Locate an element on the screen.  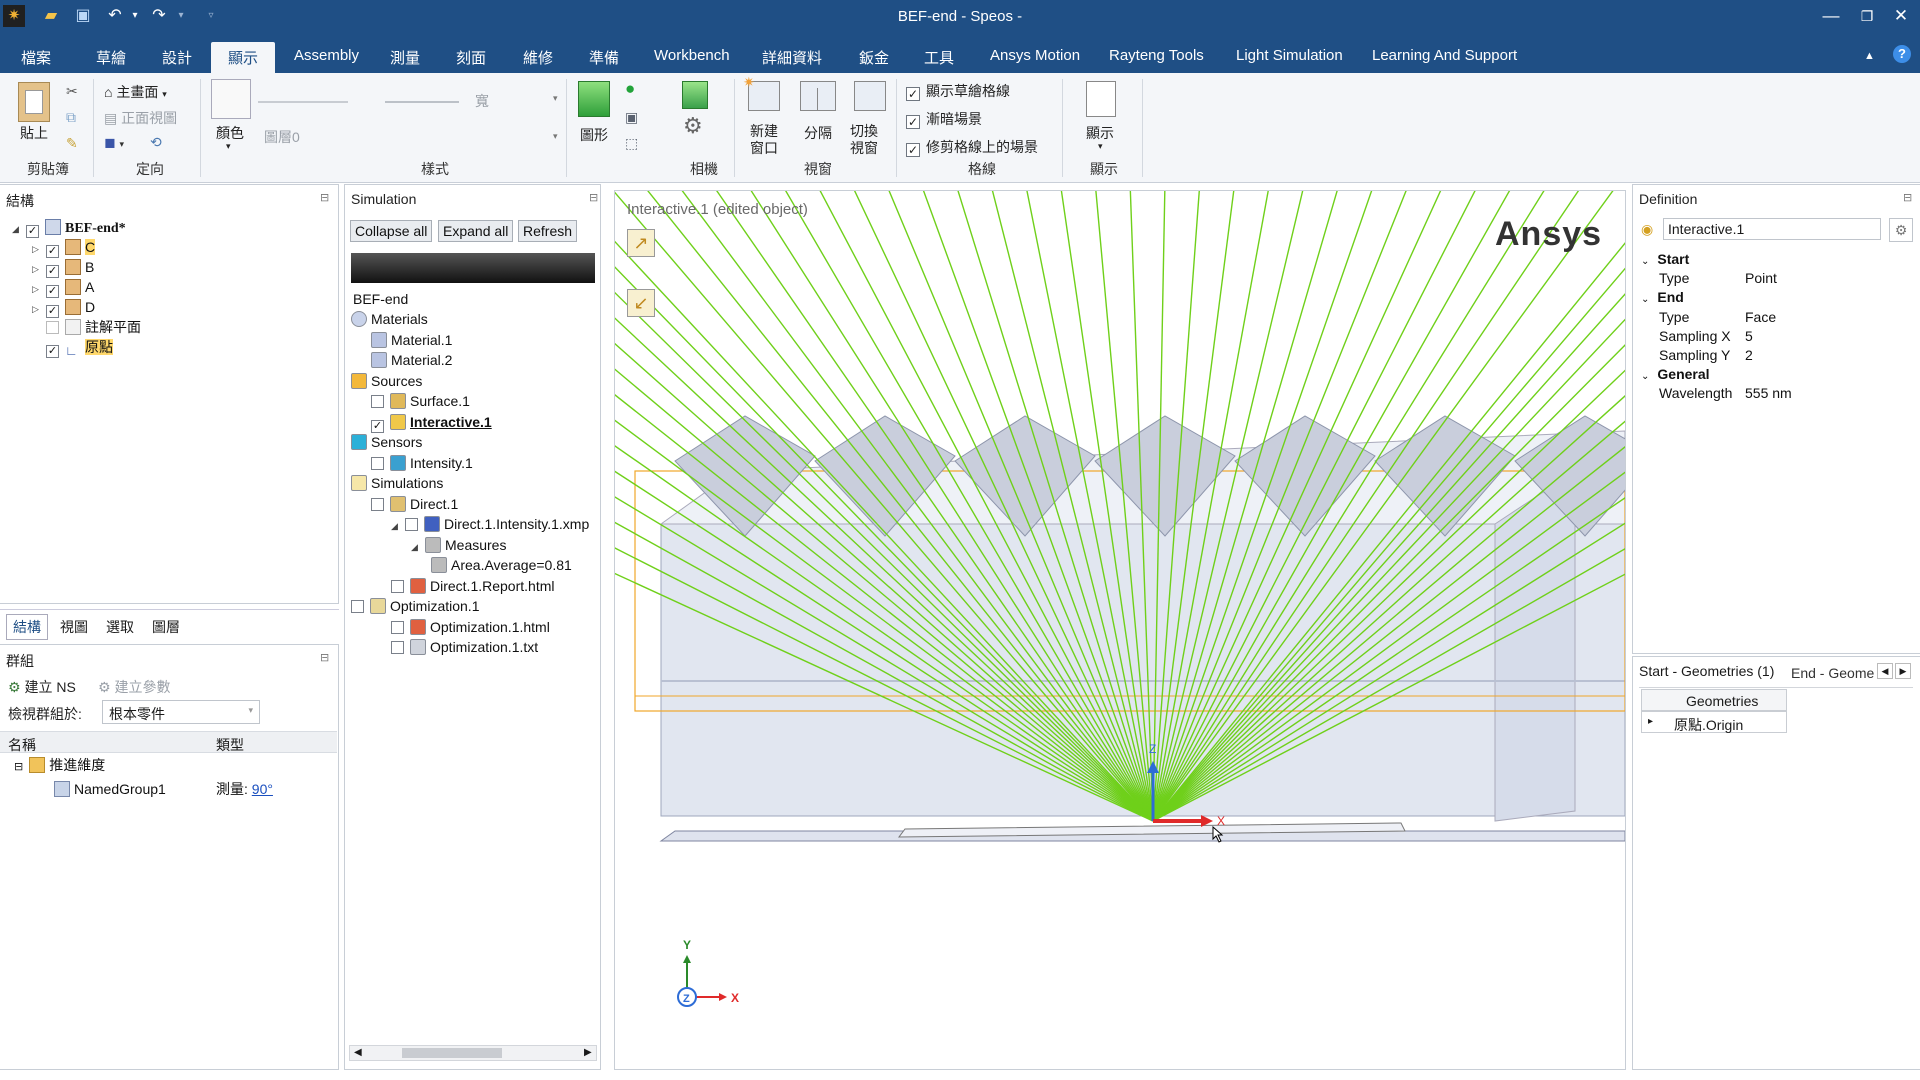
tab-display: 顯示 is located at coordinates (243, 59).